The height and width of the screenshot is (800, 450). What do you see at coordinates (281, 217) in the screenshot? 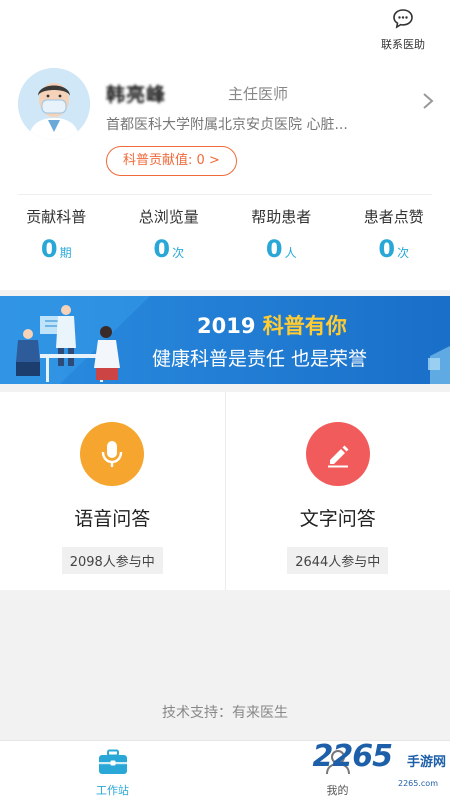
I see `stat-label: 帮助患者` at bounding box center [281, 217].